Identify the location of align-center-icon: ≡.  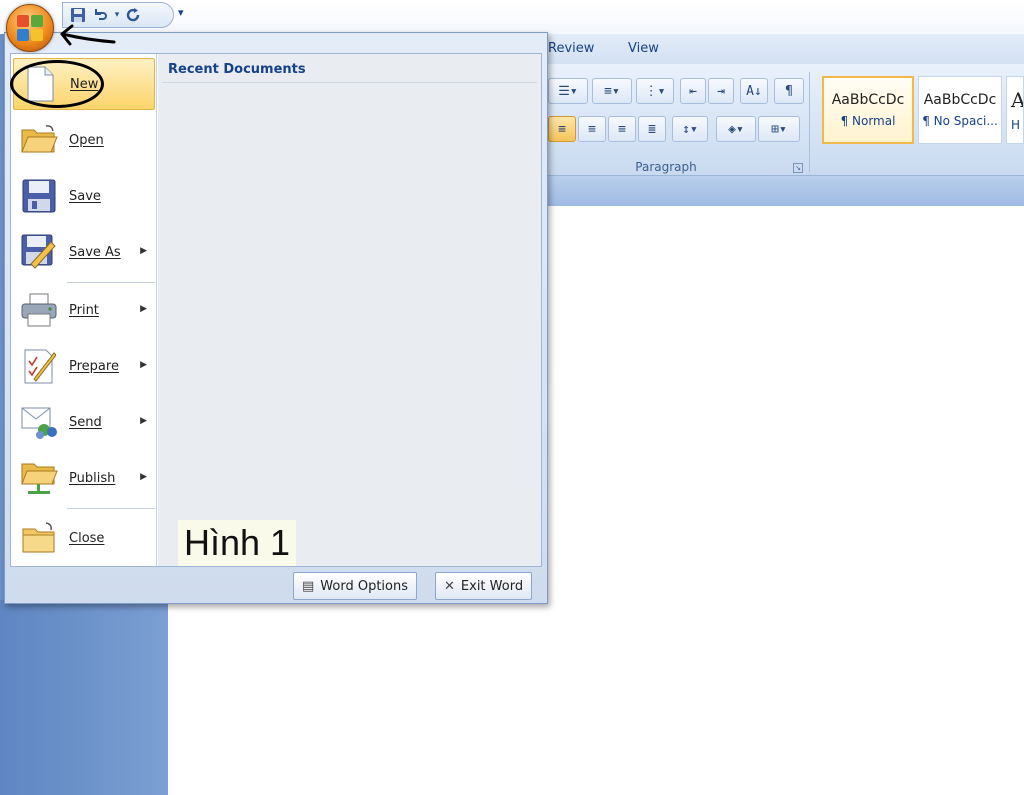
(592, 129).